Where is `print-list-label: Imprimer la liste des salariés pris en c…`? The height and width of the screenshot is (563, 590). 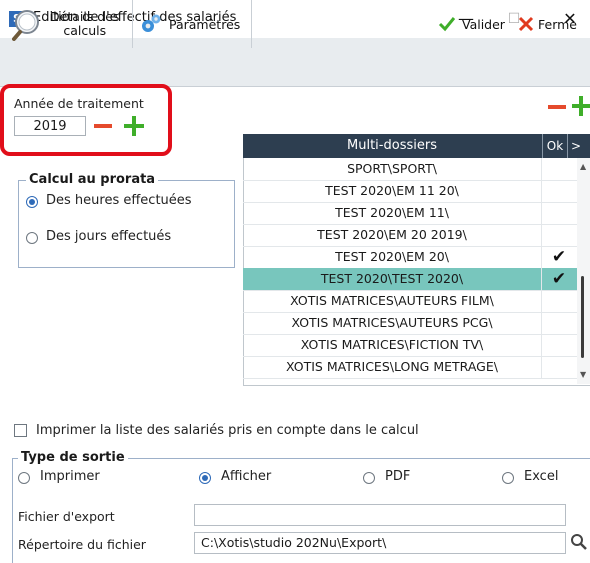 print-list-label: Imprimer la liste des salariés pris en c… is located at coordinates (227, 430).